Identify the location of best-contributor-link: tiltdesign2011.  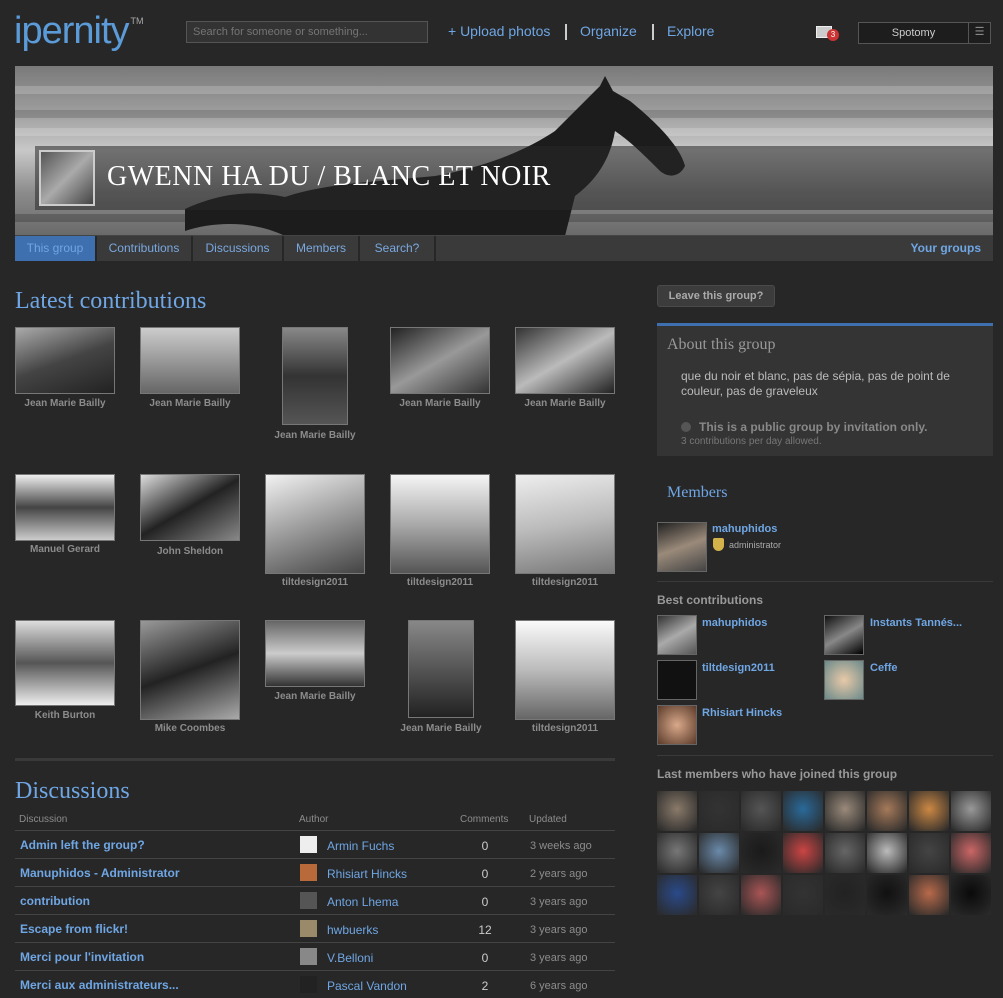
(738, 668).